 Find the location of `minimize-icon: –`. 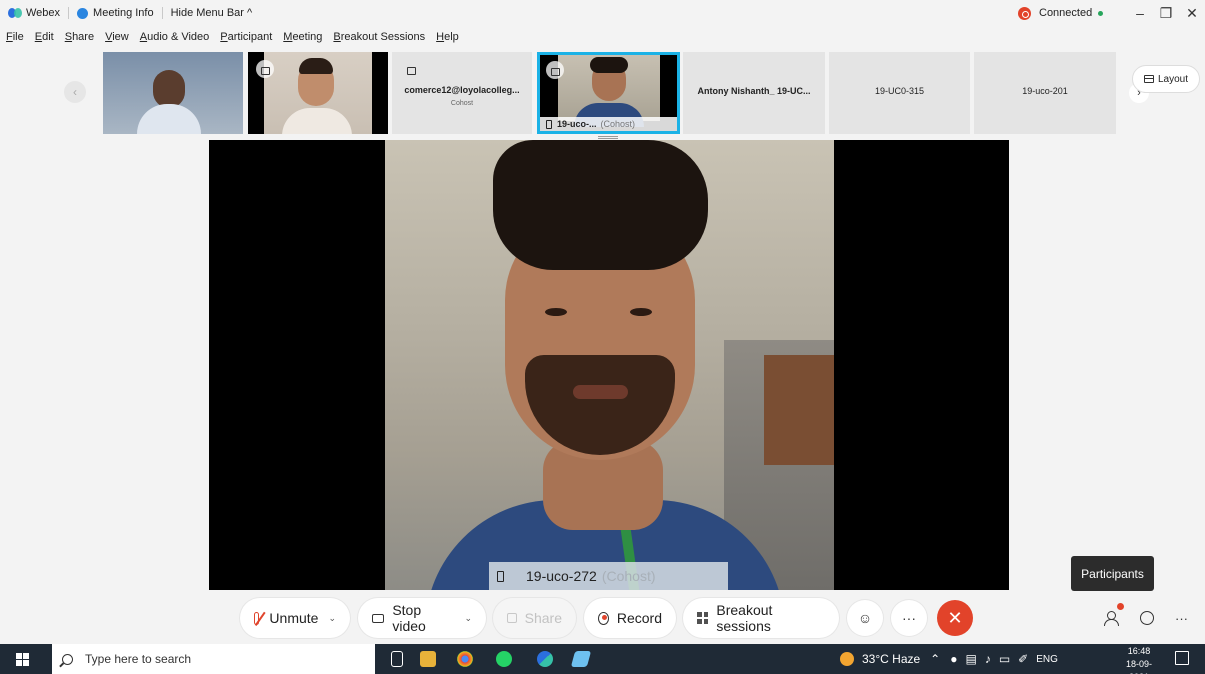

minimize-icon: – is located at coordinates (1140, 13).